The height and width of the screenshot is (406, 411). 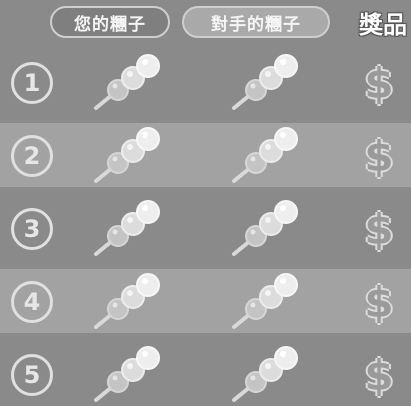 I want to click on header-bar: 您的糰子 對手的糰子 獎品, so click(x=205, y=24).